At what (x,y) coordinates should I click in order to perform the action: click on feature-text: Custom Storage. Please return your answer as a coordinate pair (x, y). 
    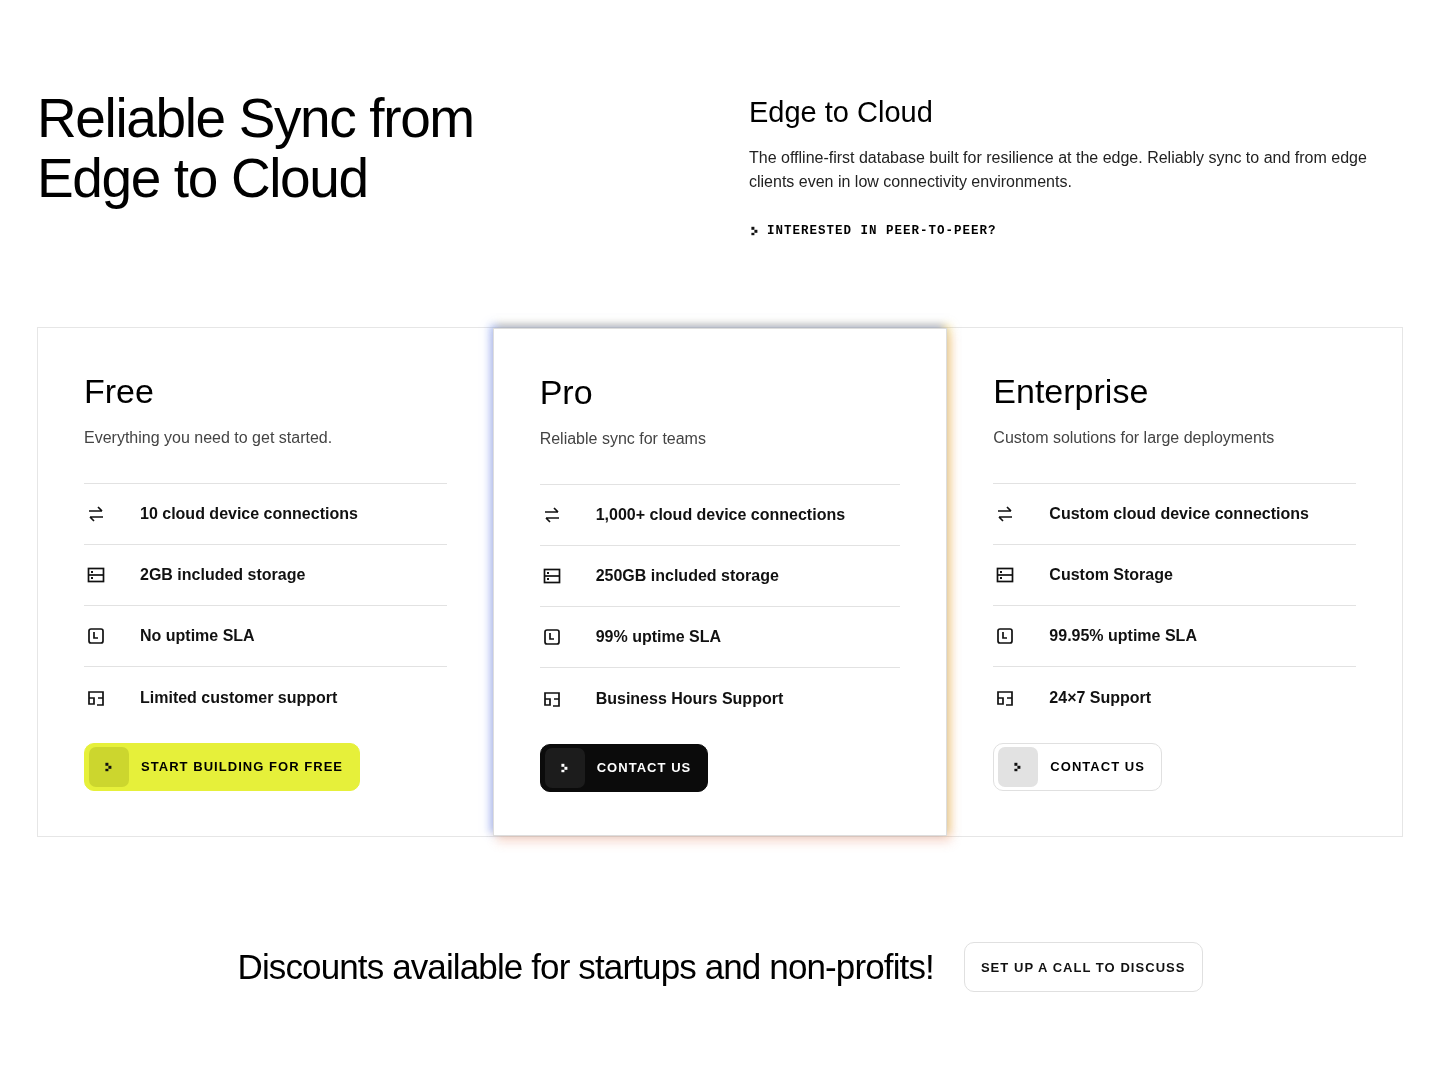
    Looking at the image, I should click on (1111, 575).